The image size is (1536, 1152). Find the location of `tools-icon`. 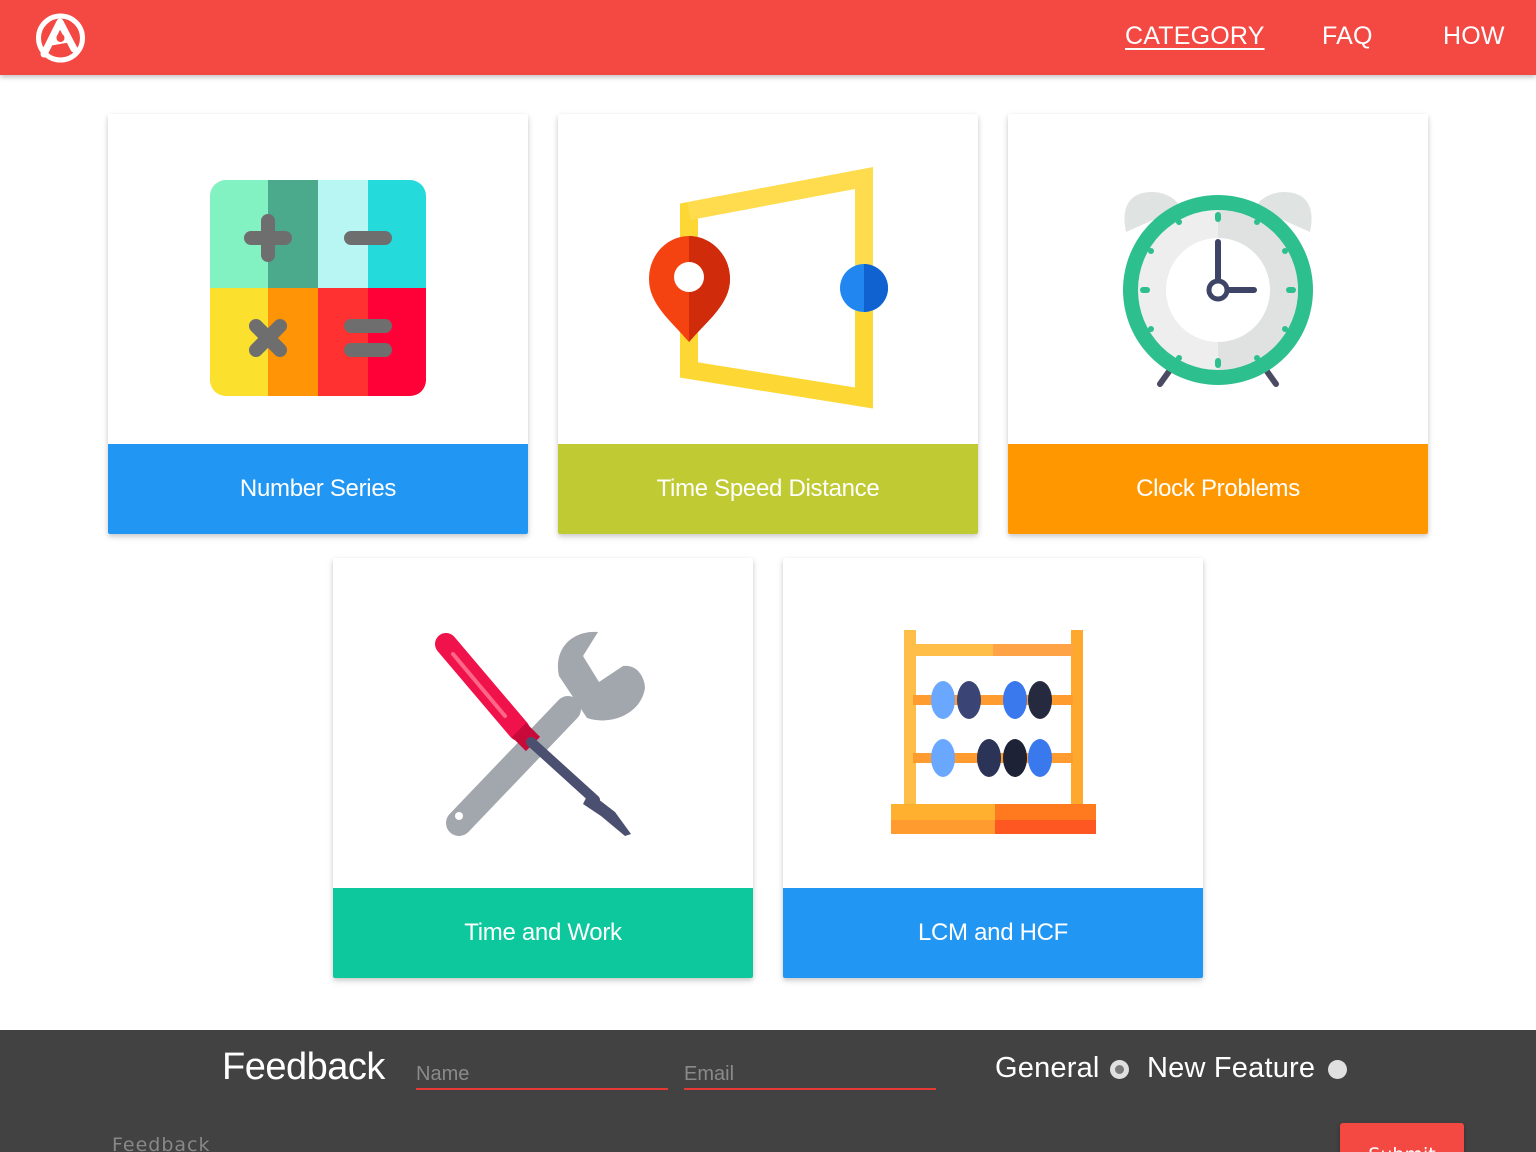

tools-icon is located at coordinates (540, 733).